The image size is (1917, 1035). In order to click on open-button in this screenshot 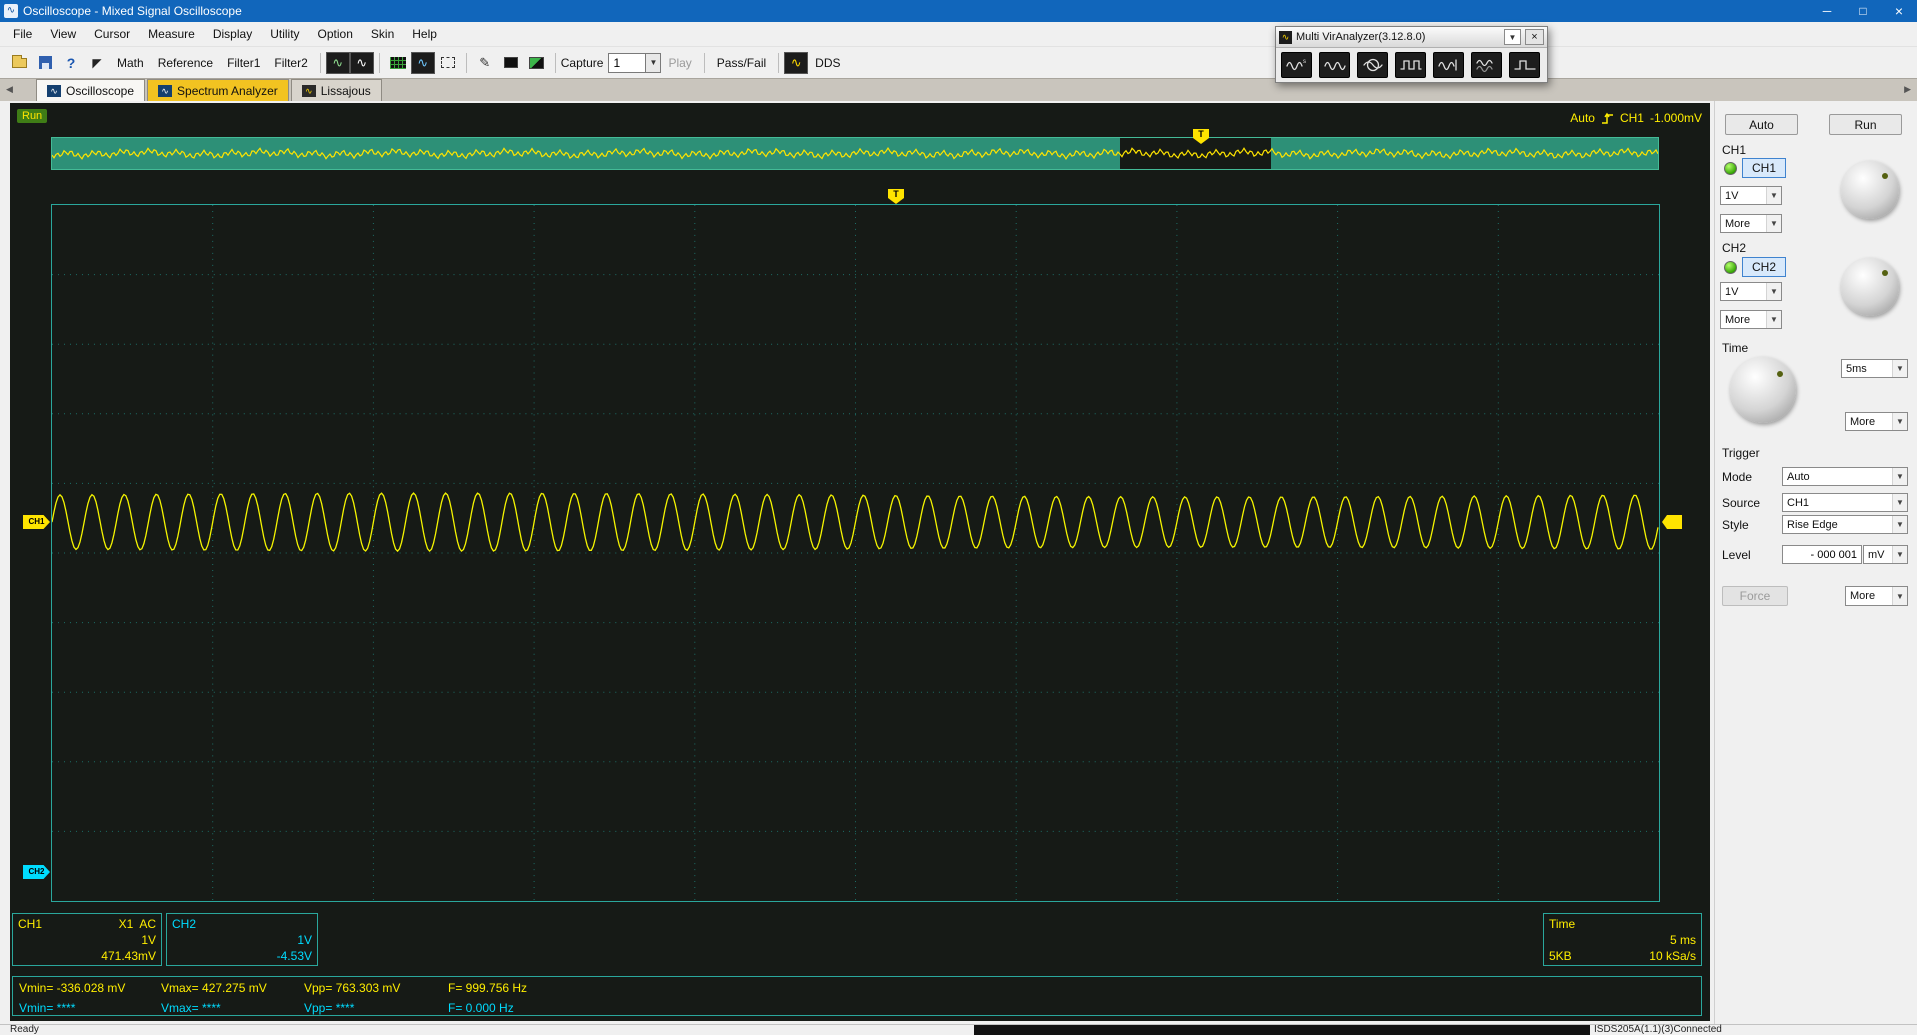, I will do `click(19, 63)`.